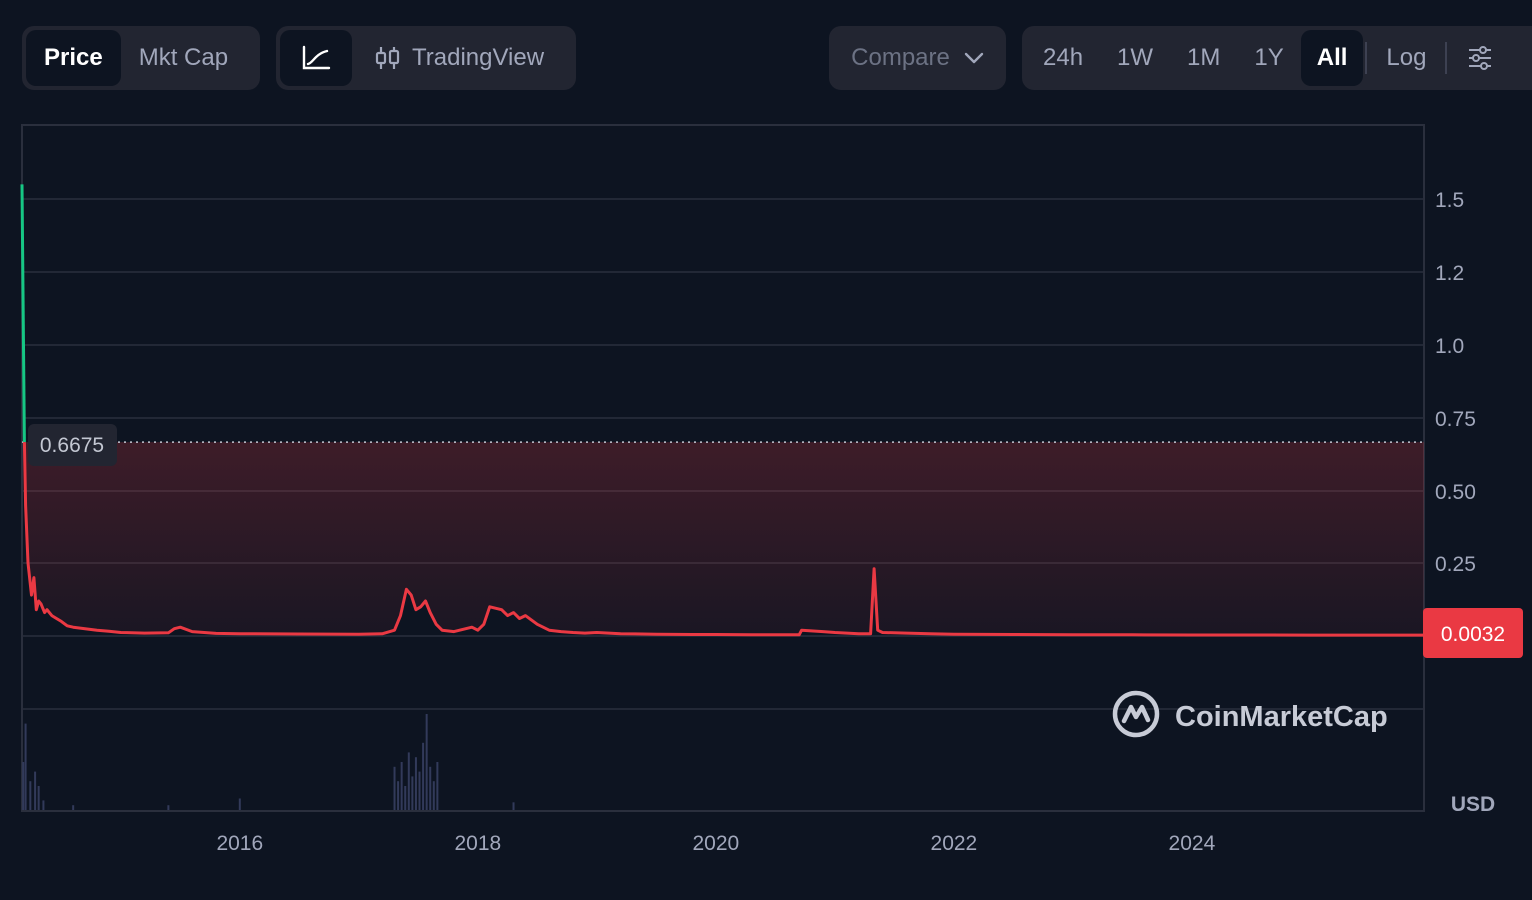 The height and width of the screenshot is (900, 1532). I want to click on y-tick-label: 1.0, so click(1449, 346).